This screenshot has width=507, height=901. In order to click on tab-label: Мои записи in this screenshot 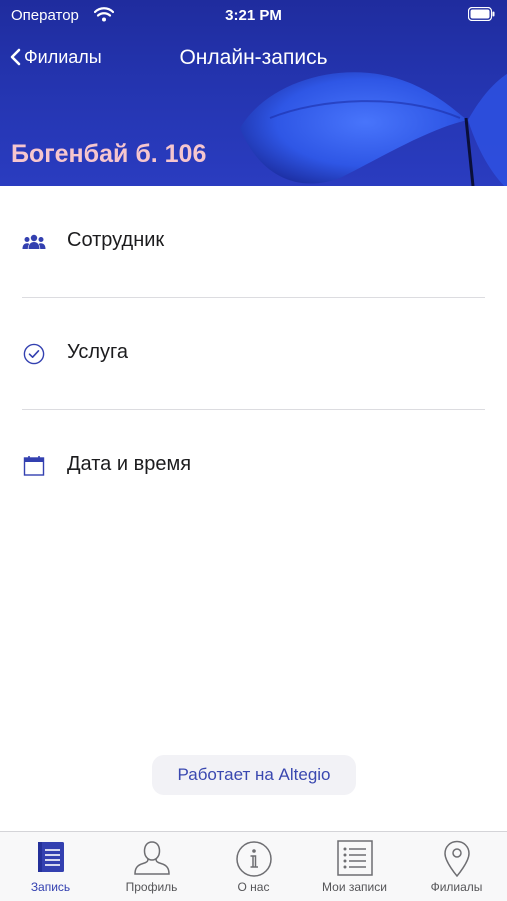, I will do `click(354, 887)`.